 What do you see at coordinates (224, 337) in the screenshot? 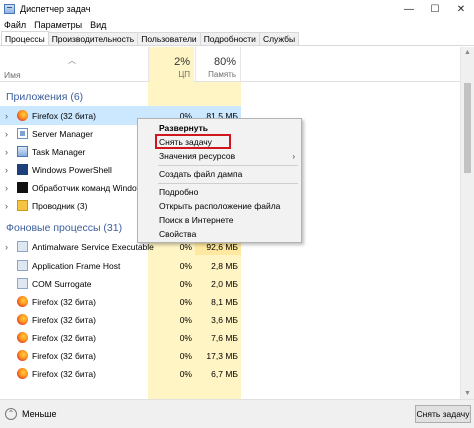
I see `process-memory: 7,6 МБ` at bounding box center [224, 337].